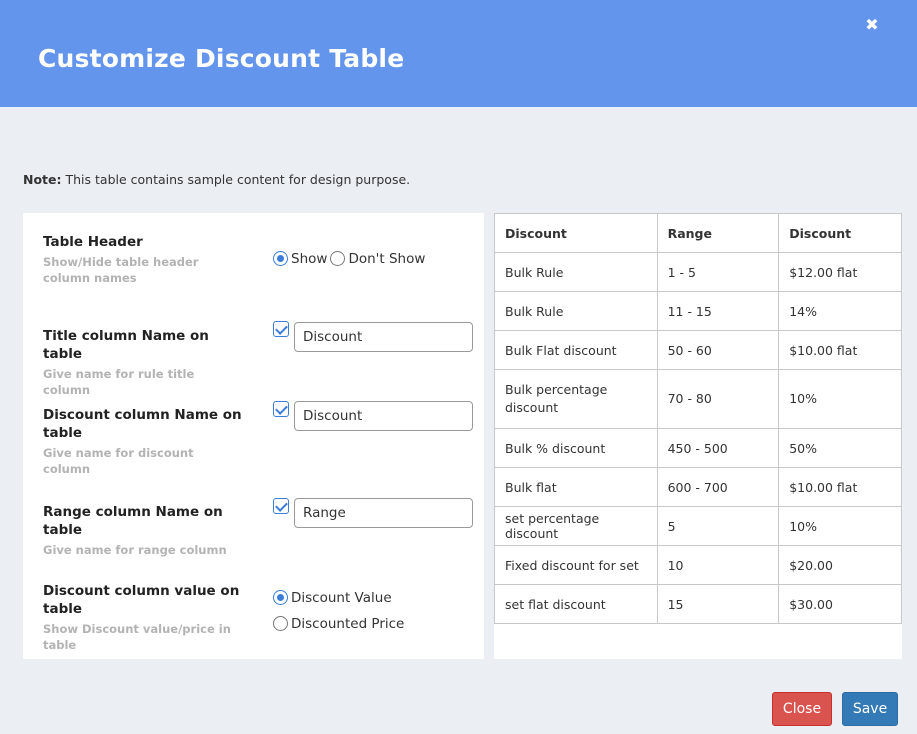 The image size is (917, 734). What do you see at coordinates (576, 350) in the screenshot?
I see `table-cell: Bulk Flat discount` at bounding box center [576, 350].